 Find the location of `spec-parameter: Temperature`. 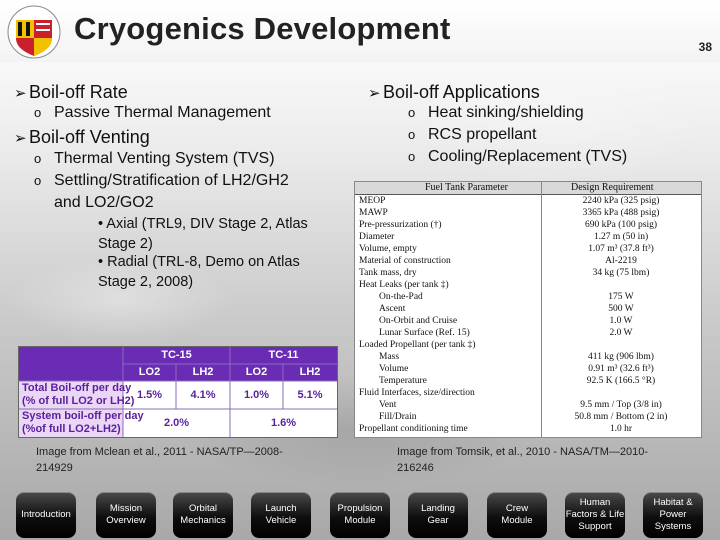

spec-parameter: Temperature is located at coordinates (403, 381).